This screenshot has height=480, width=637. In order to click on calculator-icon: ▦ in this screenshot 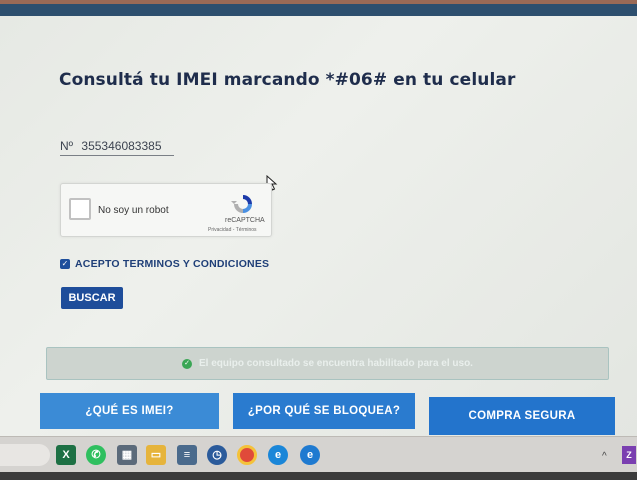, I will do `click(127, 455)`.